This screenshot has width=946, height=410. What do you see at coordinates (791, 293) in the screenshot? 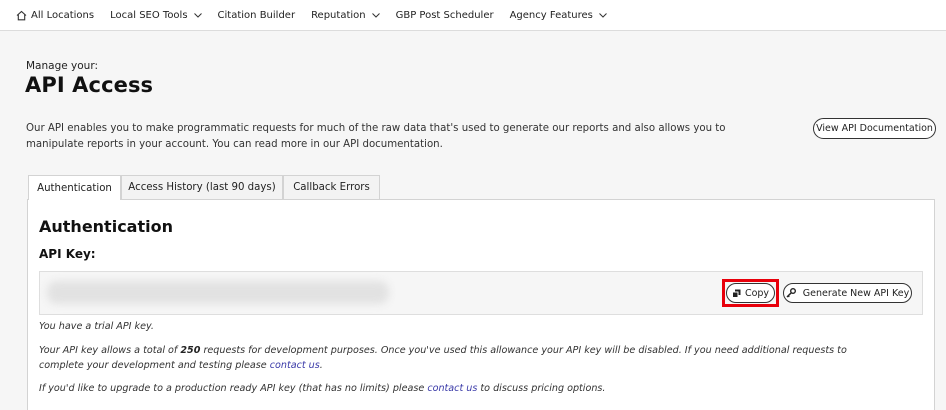
I see `key-icon` at bounding box center [791, 293].